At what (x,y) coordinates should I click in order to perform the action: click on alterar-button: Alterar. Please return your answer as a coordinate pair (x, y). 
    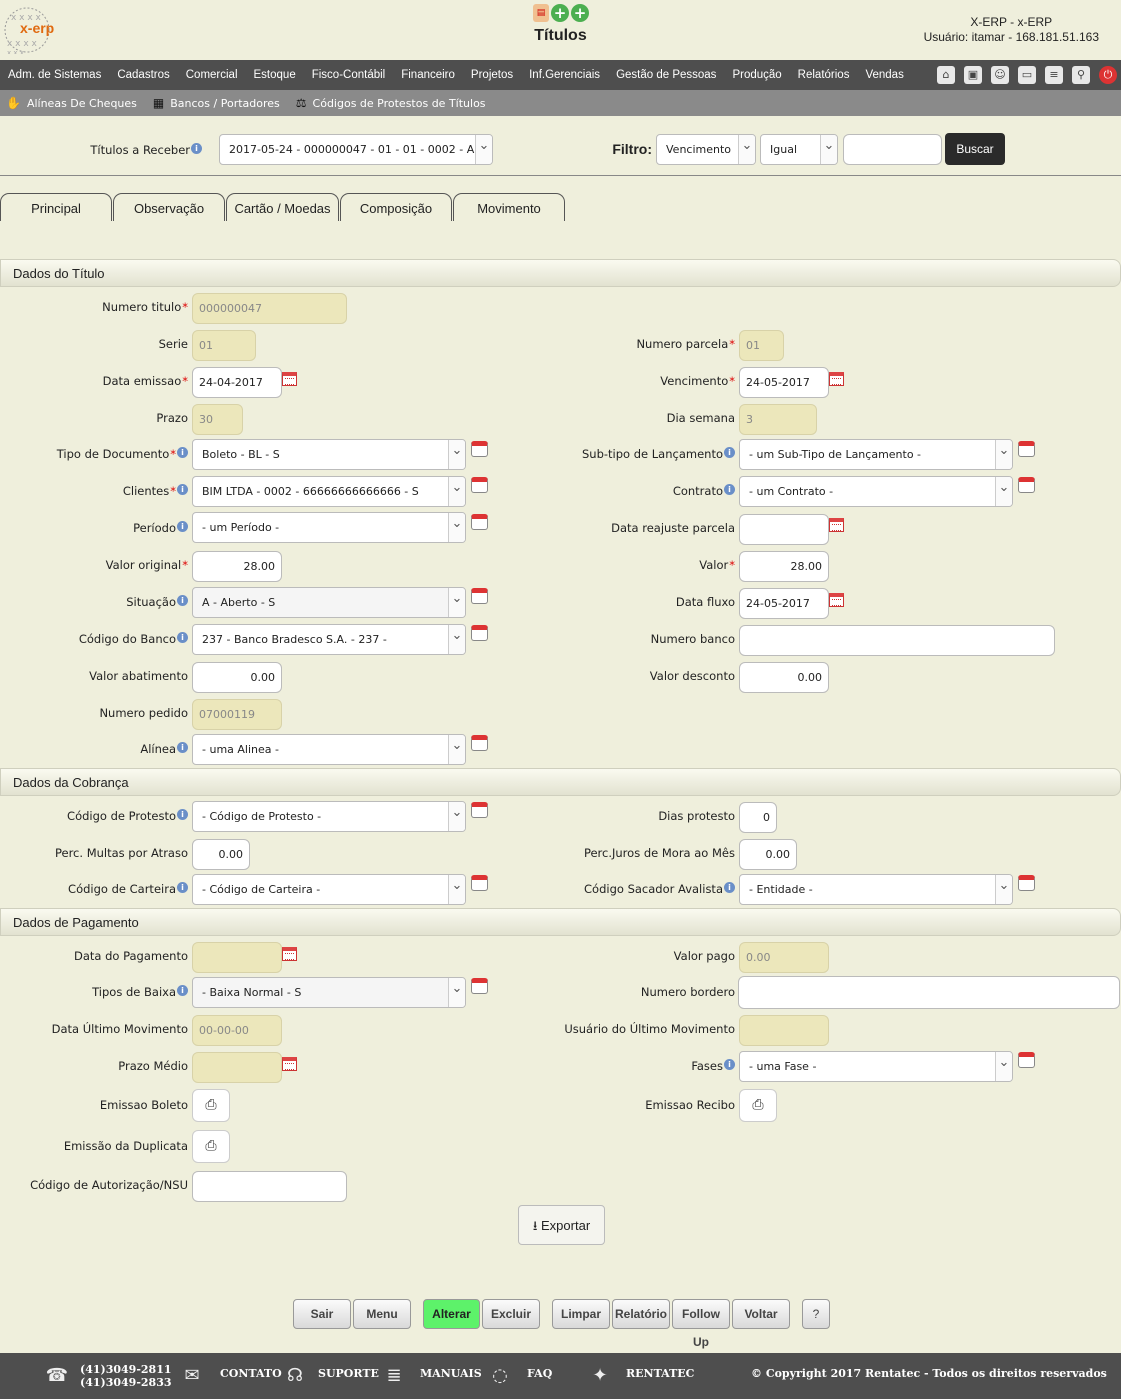
    Looking at the image, I should click on (451, 1314).